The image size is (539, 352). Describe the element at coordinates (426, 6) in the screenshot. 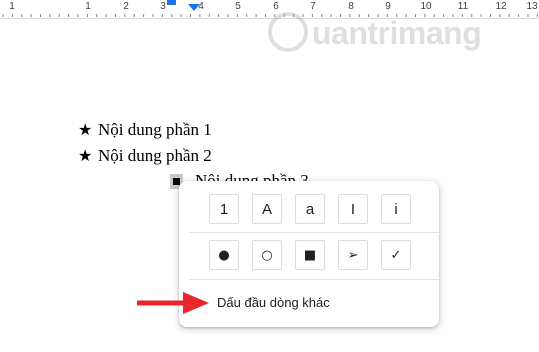

I see `ruler-number: 10` at that location.